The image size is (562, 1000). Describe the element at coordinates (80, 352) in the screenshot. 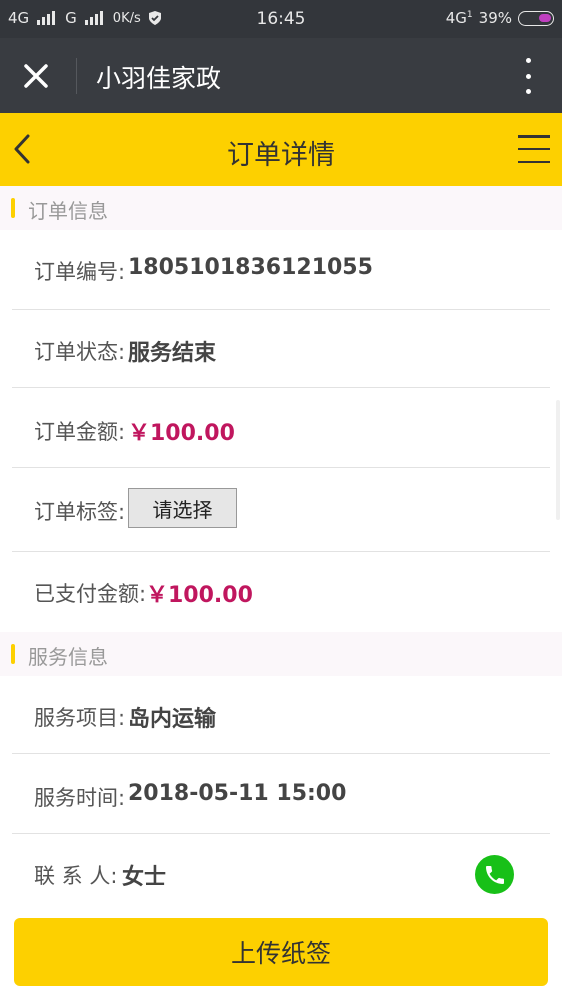

I see `order-status-label: 订单状态:` at that location.